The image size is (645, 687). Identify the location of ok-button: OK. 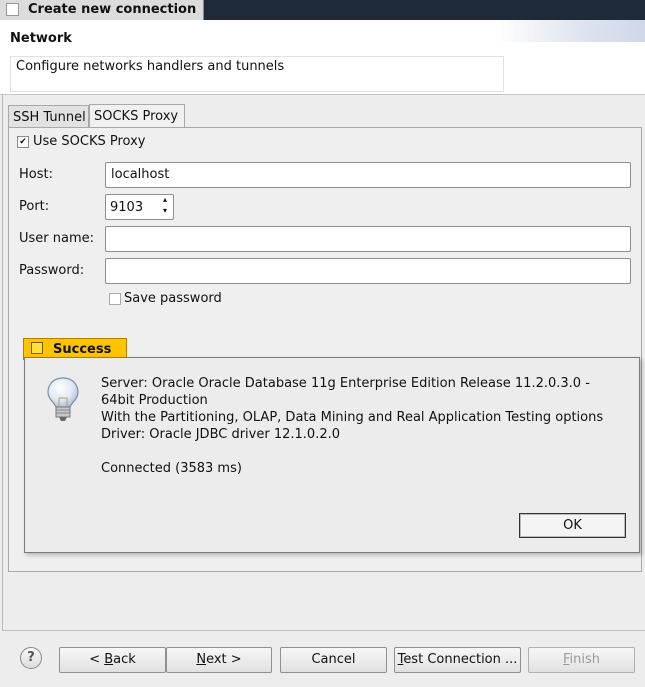
(572, 525).